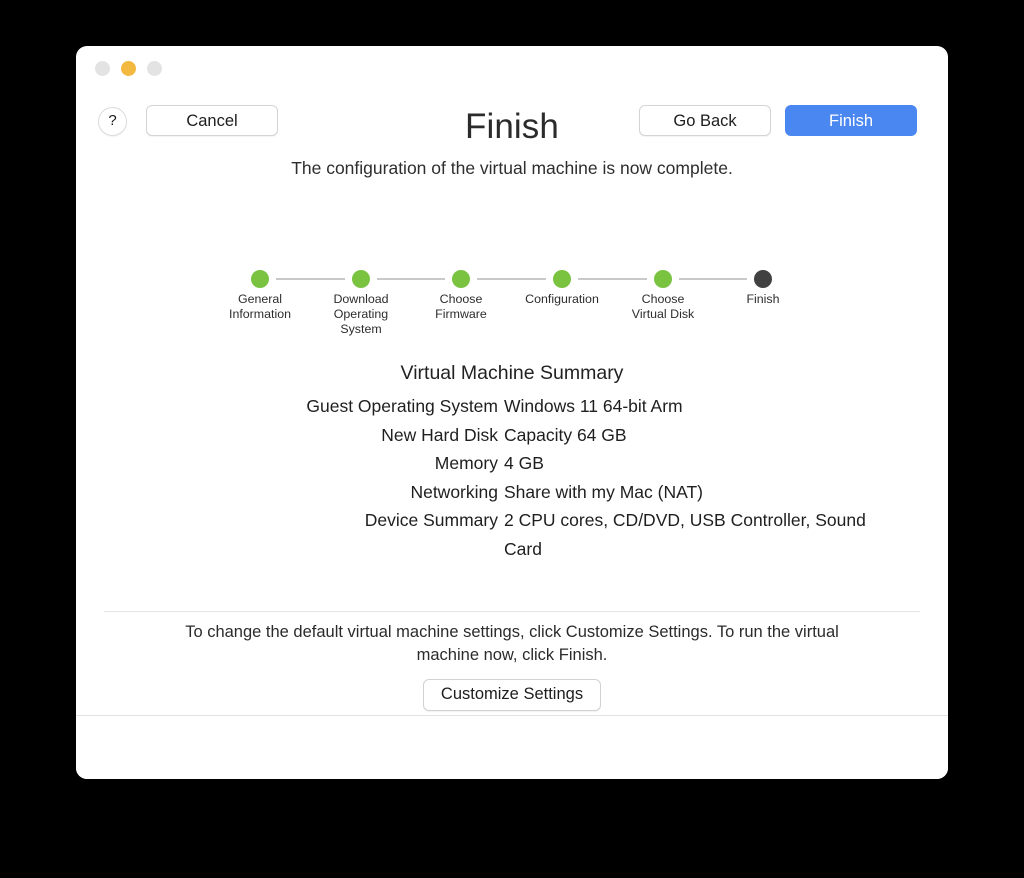  I want to click on summary-title: Virtual Machine Summary, so click(512, 373).